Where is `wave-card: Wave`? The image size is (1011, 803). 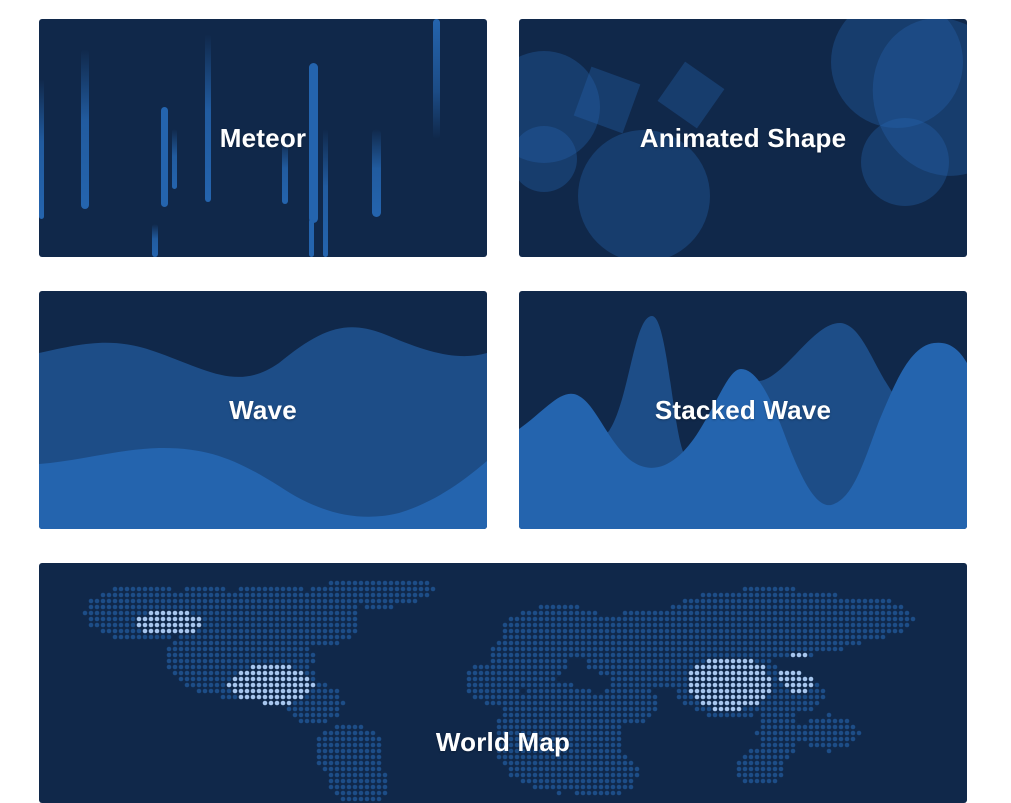
wave-card: Wave is located at coordinates (263, 410).